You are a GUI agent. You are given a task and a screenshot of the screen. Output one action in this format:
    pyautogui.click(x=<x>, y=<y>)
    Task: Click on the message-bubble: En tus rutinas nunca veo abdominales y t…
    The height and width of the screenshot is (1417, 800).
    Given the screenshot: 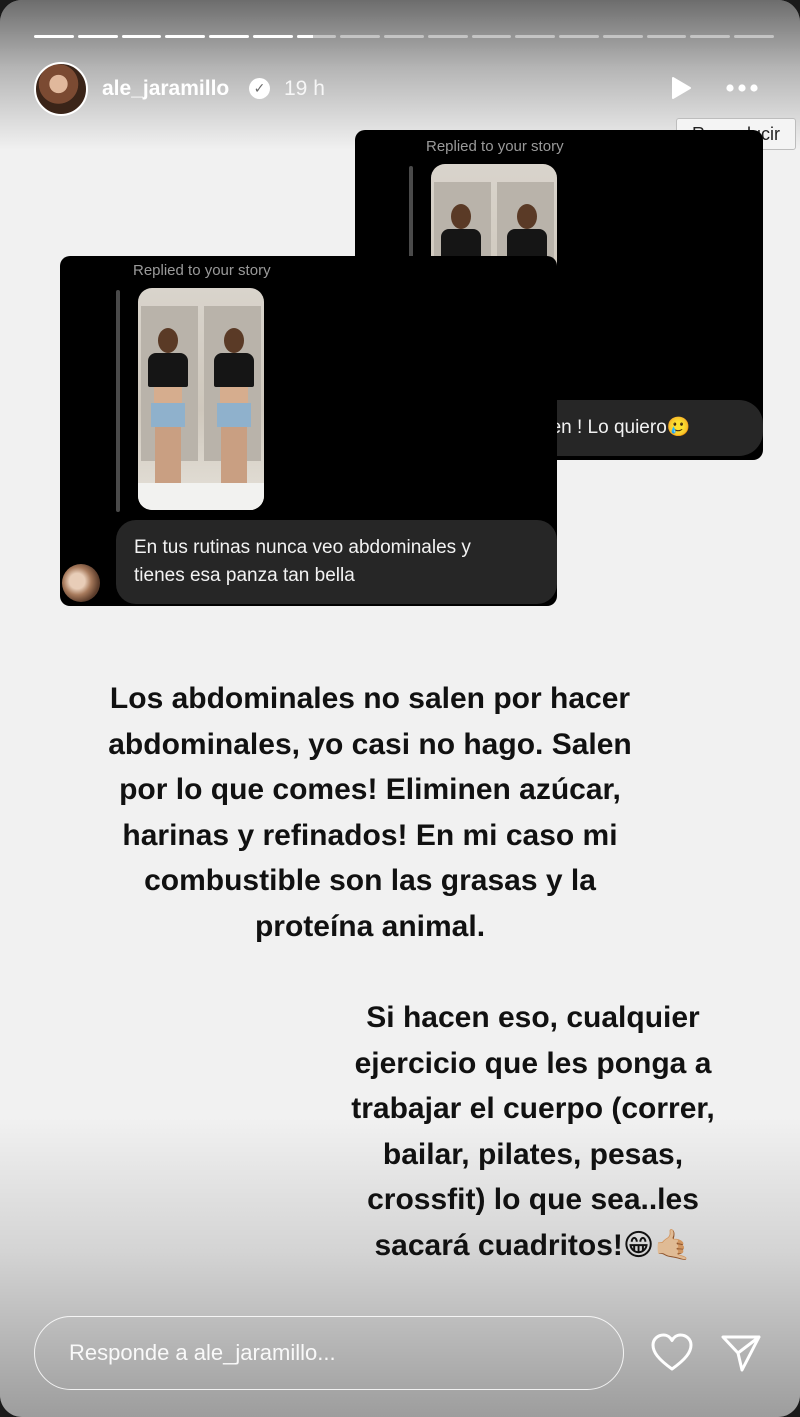 What is the action you would take?
    pyautogui.click(x=336, y=562)
    